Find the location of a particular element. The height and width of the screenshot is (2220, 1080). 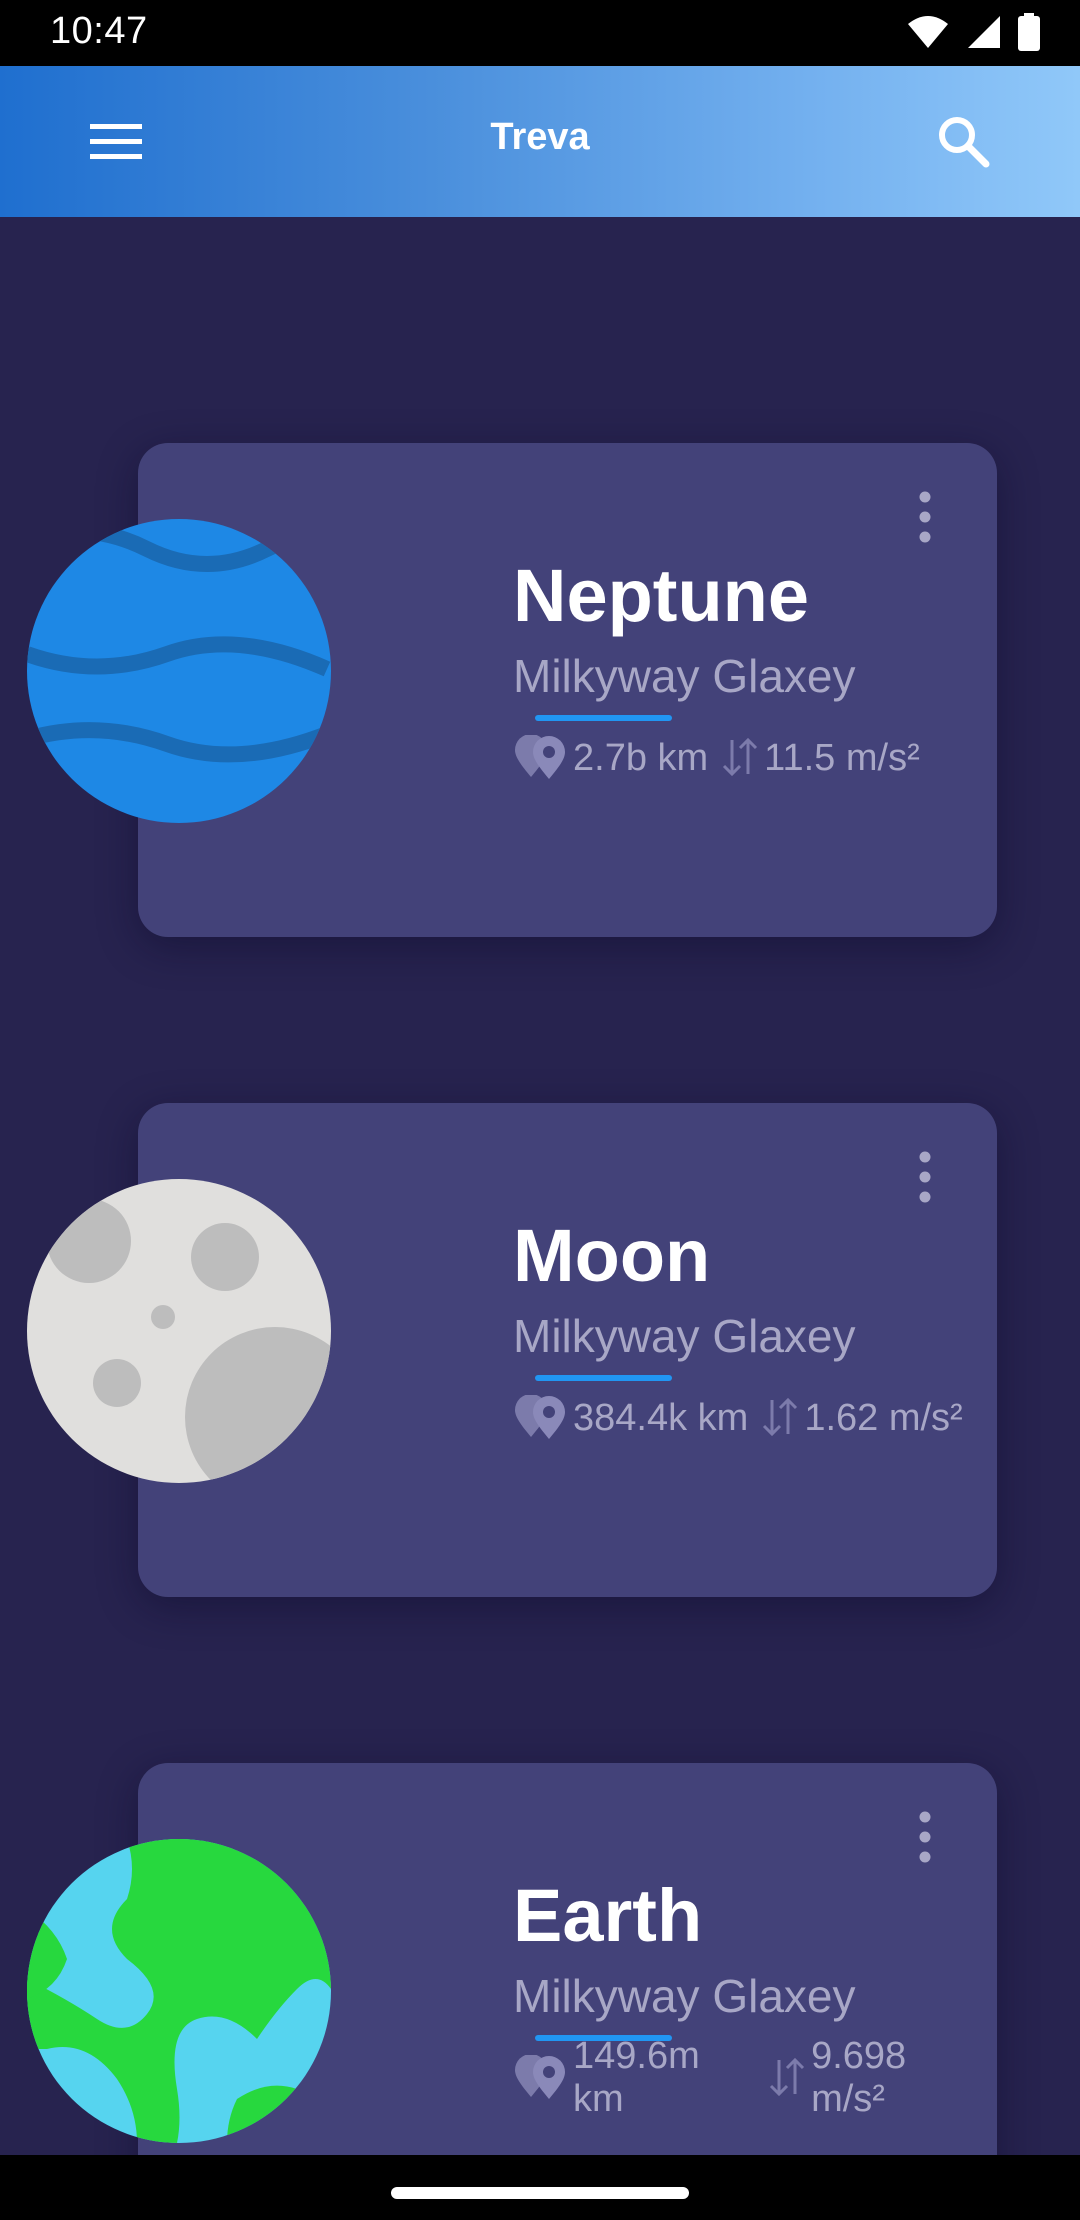

navigation-bar is located at coordinates (540, 2187).